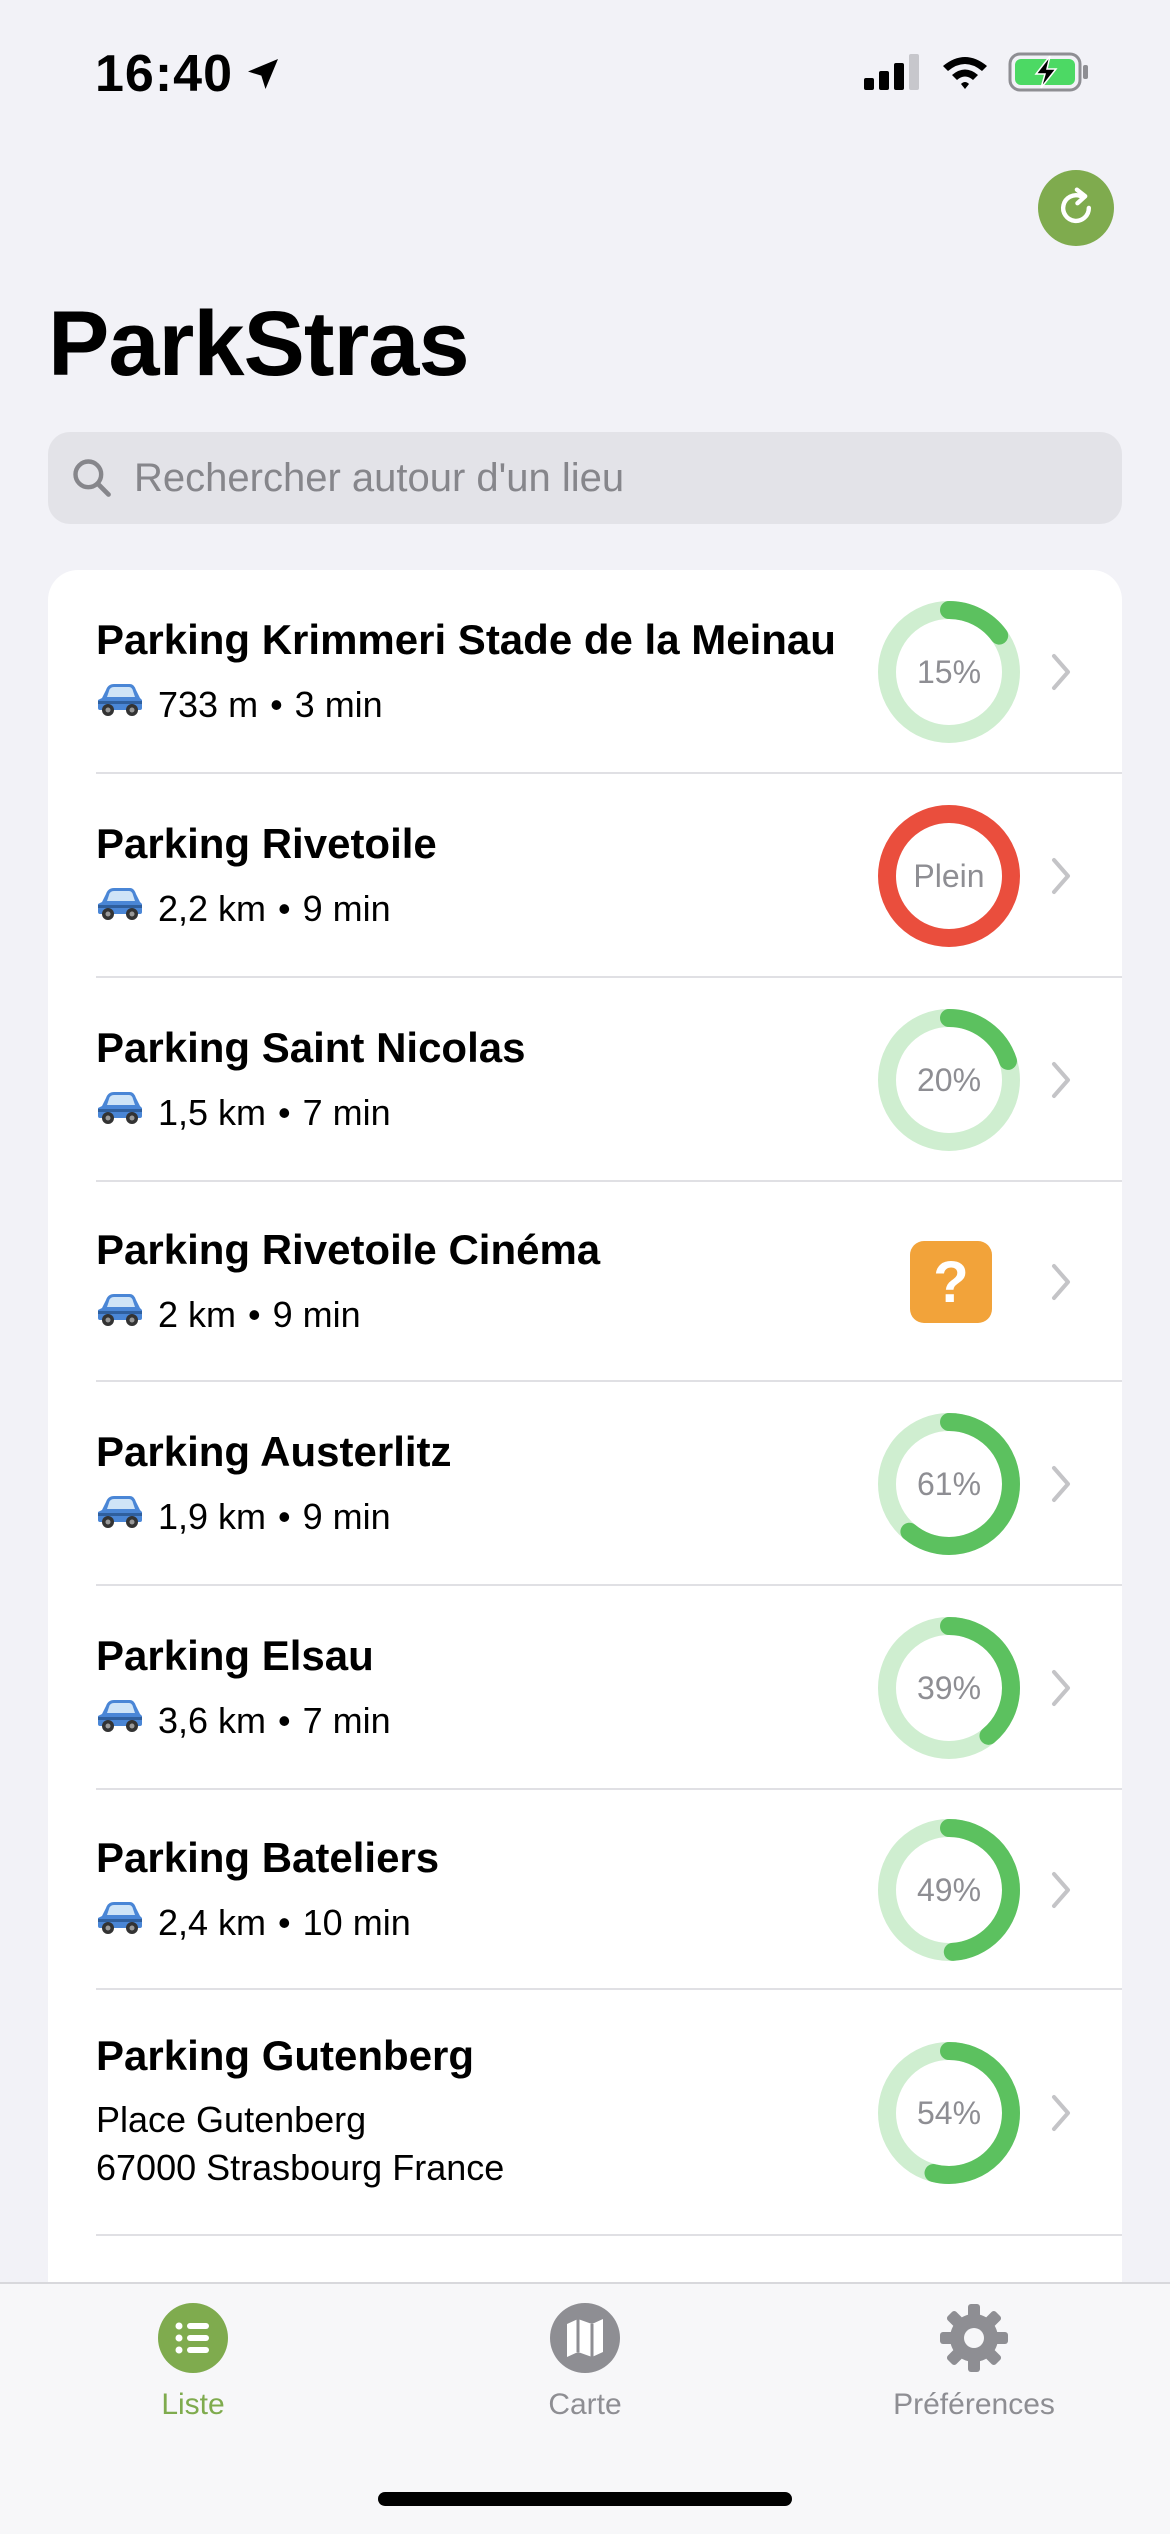 This screenshot has width=1170, height=2534. What do you see at coordinates (891, 72) in the screenshot?
I see `signal-icon` at bounding box center [891, 72].